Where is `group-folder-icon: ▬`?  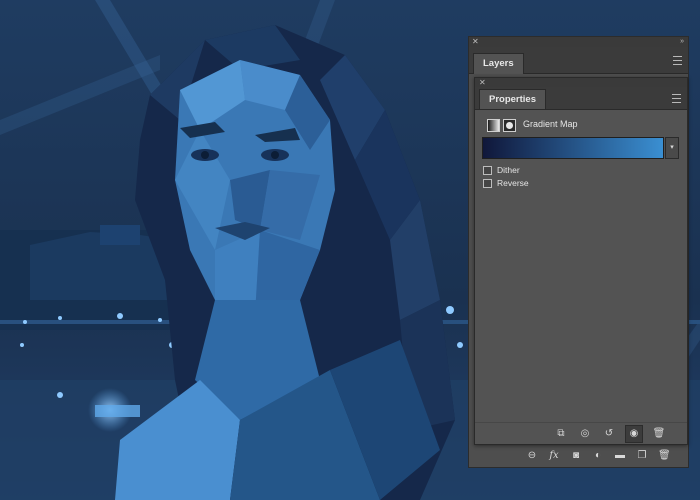 group-folder-icon: ▬ is located at coordinates (620, 456).